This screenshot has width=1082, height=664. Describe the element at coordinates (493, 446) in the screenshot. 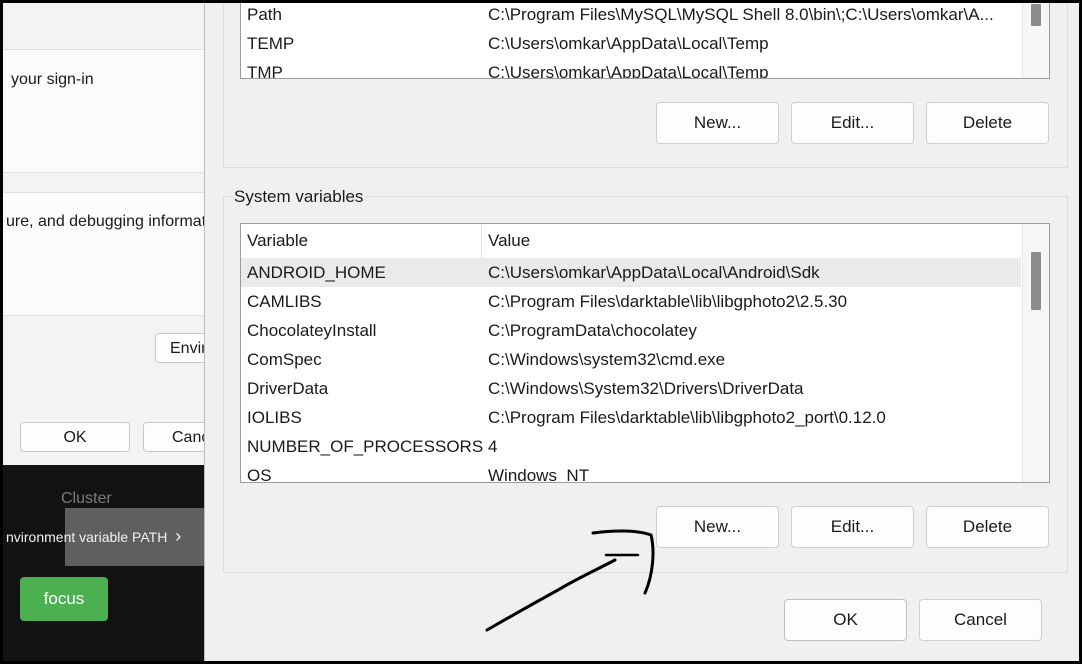

I see `variable-value: 4` at that location.